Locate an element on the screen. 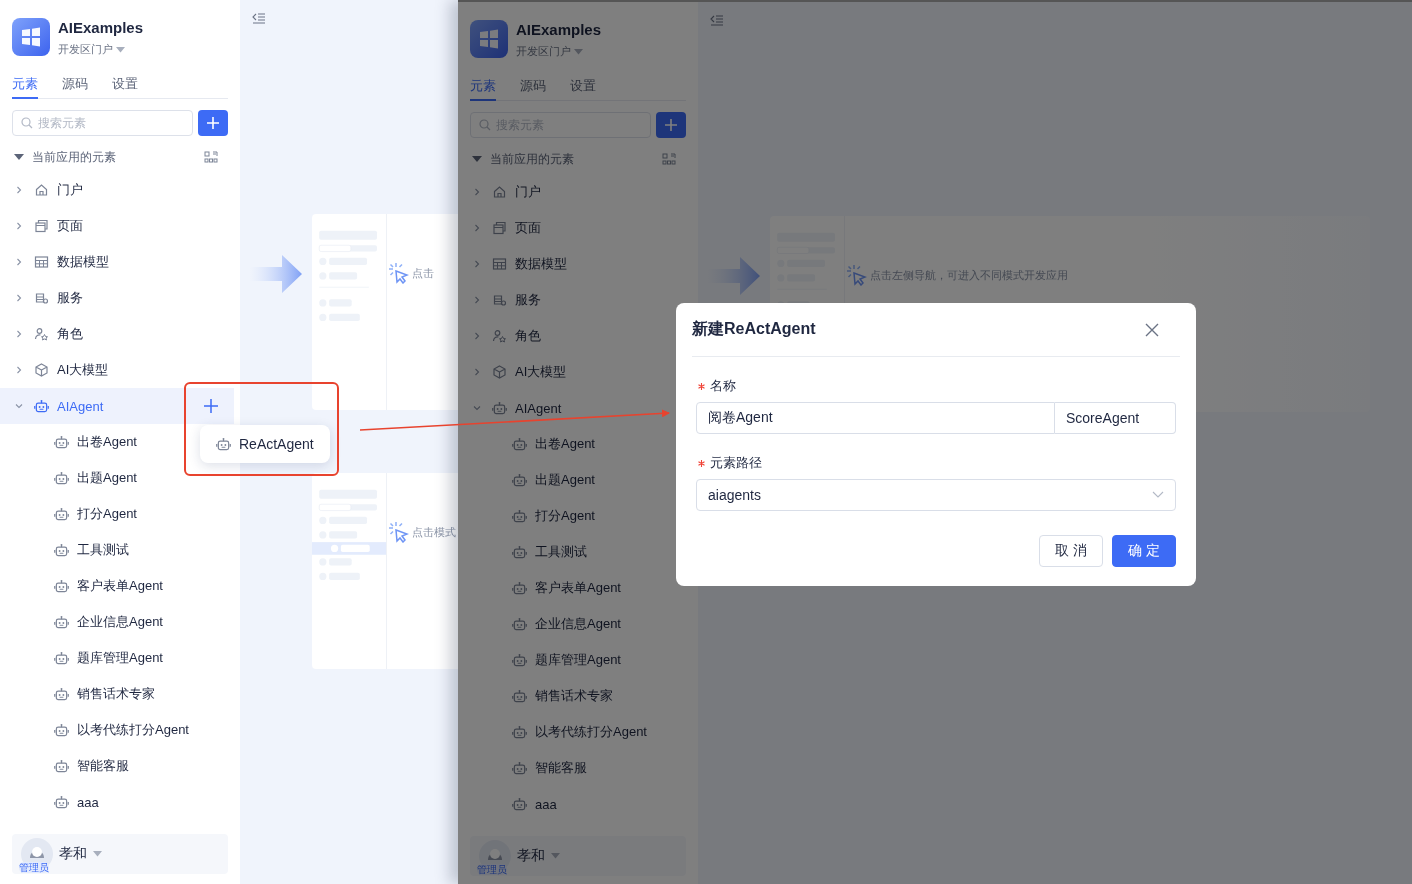 The image size is (1412, 884). close-icon is located at coordinates (1152, 329).